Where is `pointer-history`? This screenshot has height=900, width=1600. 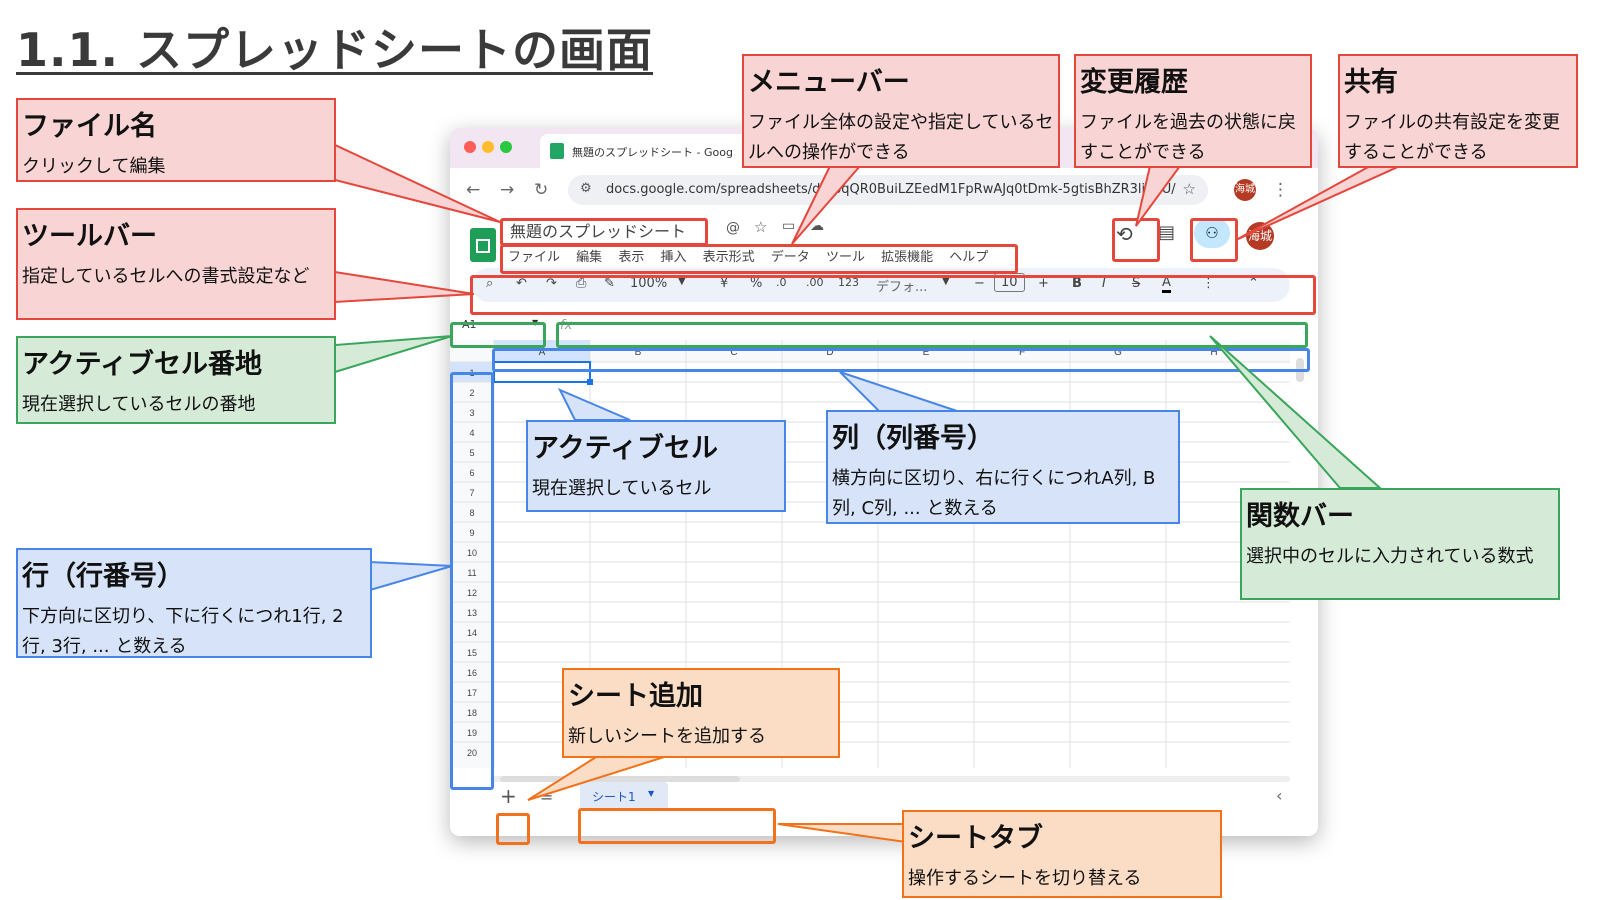
pointer-history is located at coordinates (1158, 196).